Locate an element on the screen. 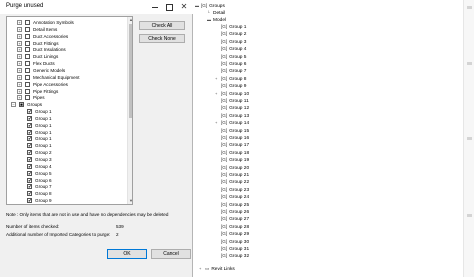 The width and height of the screenshot is (474, 277). browser-group-item: [G] Group 23 is located at coordinates (232, 189).